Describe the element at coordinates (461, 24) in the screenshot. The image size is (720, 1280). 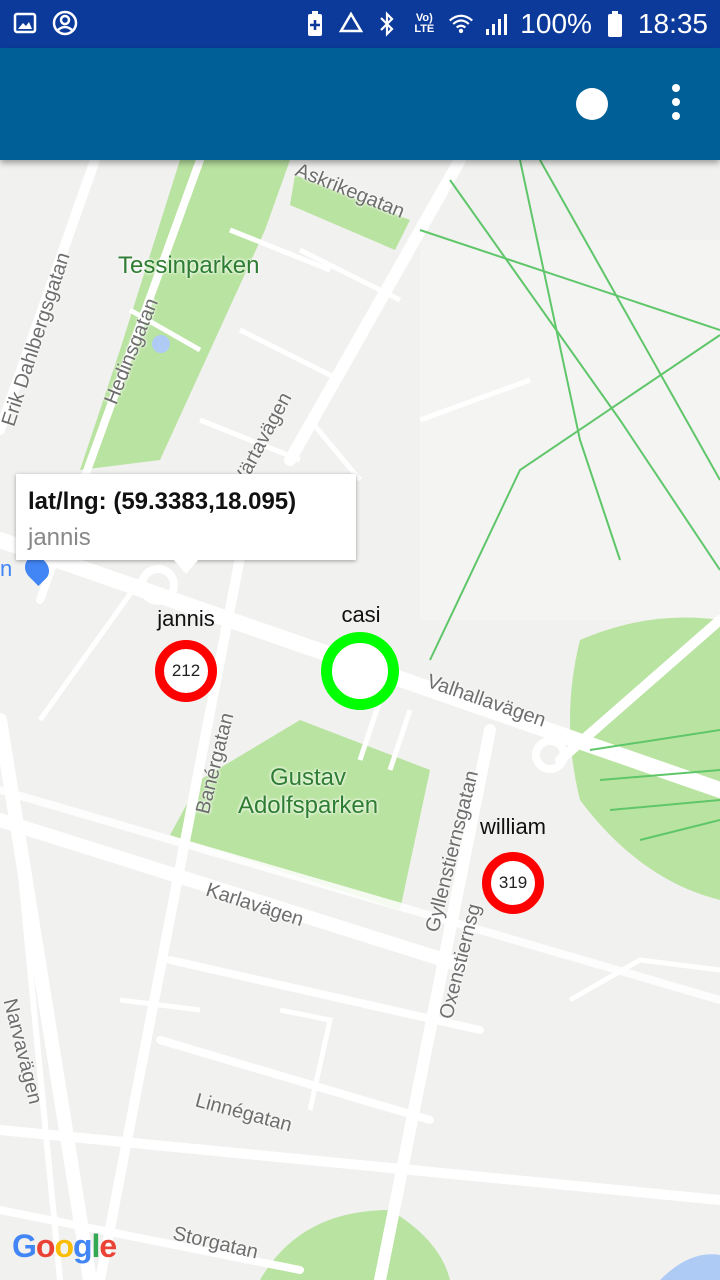
I see `wifi-icon` at that location.